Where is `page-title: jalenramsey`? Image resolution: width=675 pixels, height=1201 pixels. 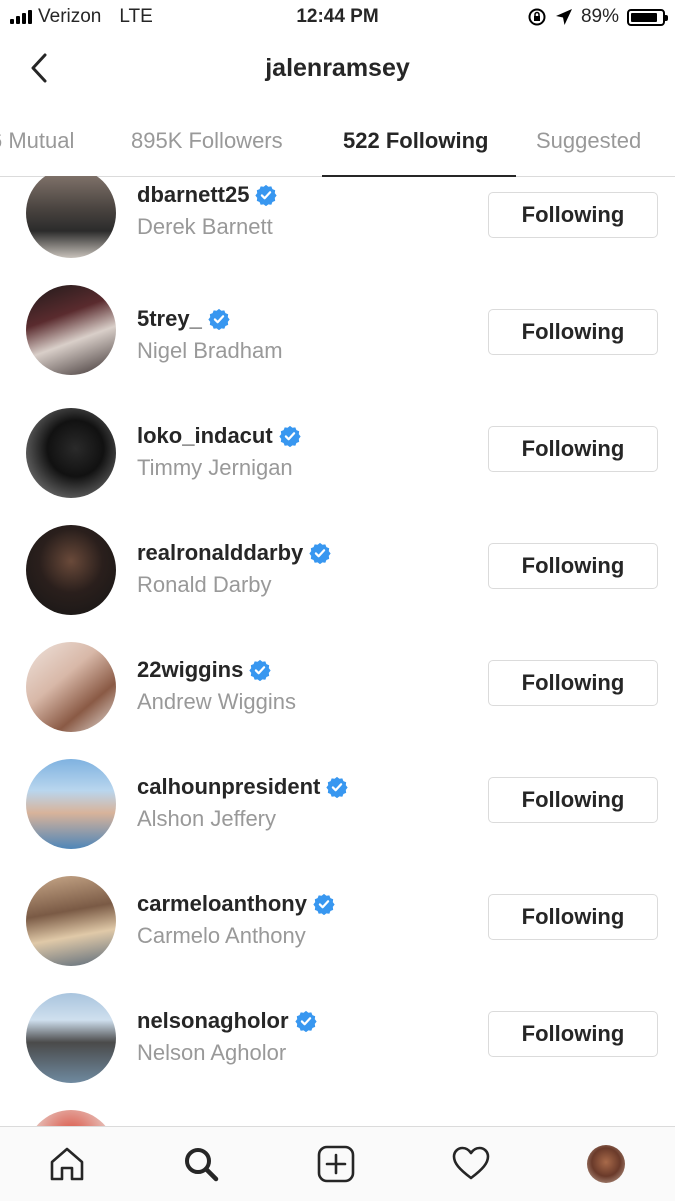
page-title: jalenramsey is located at coordinates (337, 68).